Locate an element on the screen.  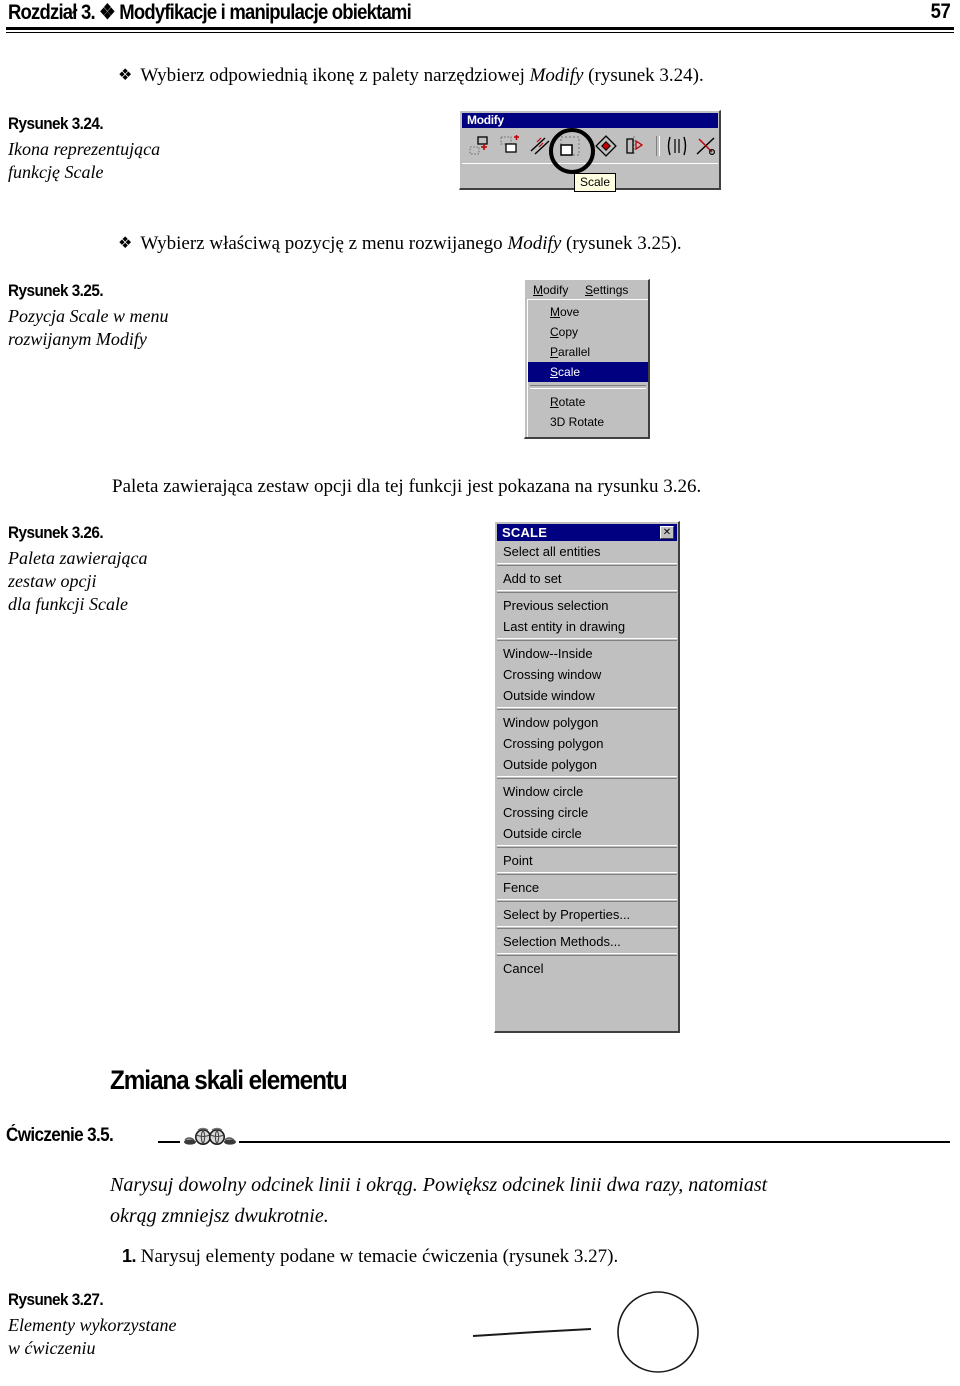
exercise-rule-right is located at coordinates (594, 1142).